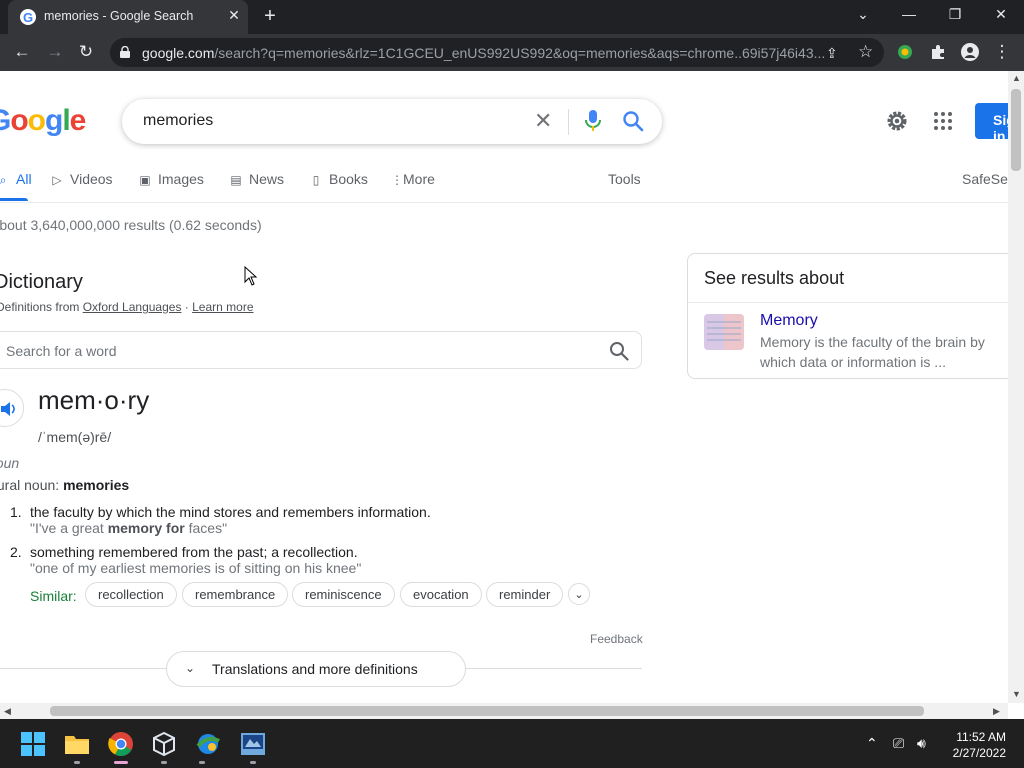 This screenshot has width=1024, height=768. I want to click on chevron-up-icon: ⌃, so click(872, 743).